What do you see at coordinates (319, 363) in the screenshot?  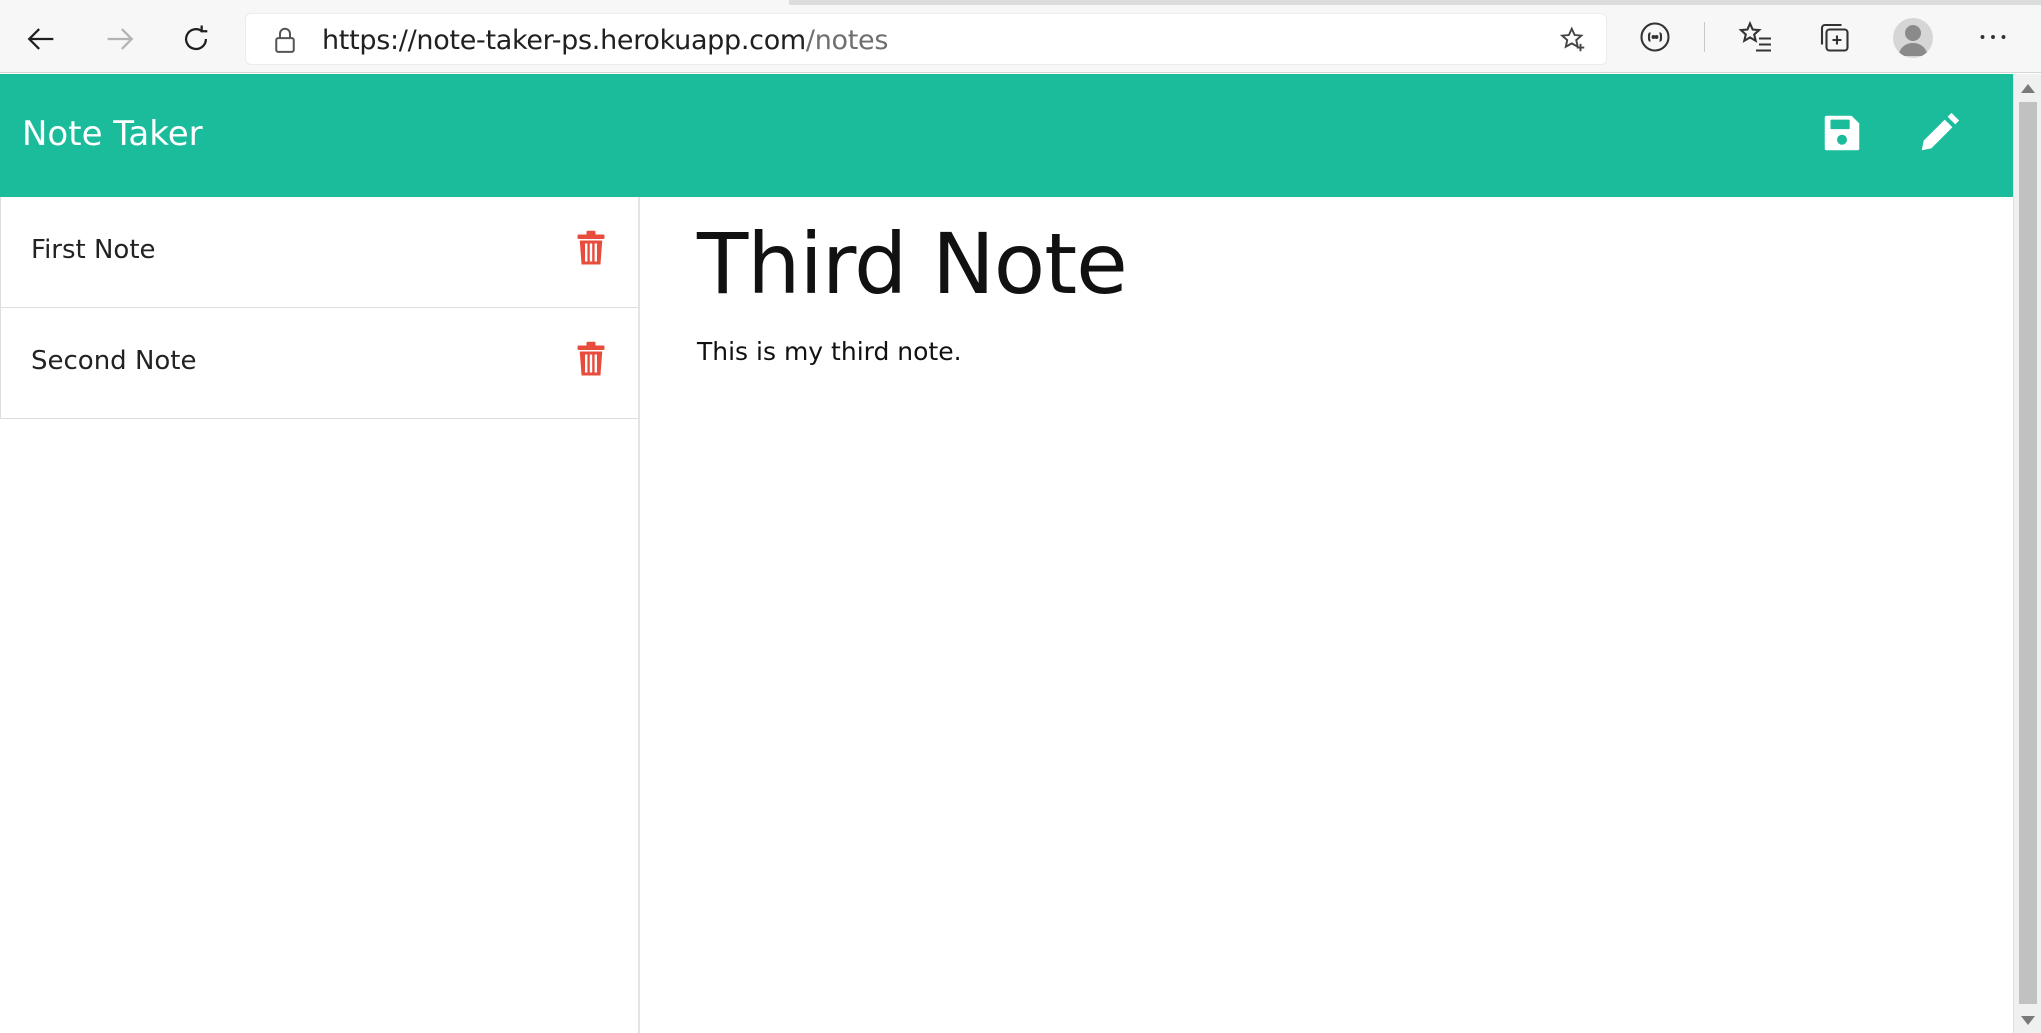 I see `list-item: Second Note` at bounding box center [319, 363].